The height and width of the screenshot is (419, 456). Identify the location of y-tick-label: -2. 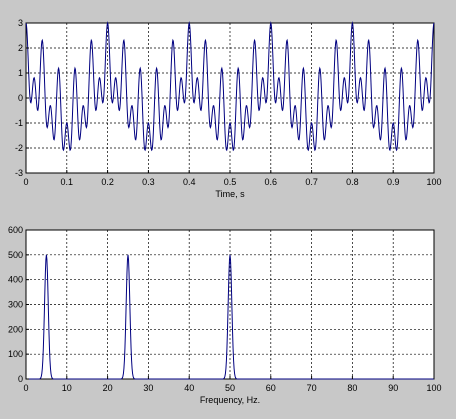
(19, 148).